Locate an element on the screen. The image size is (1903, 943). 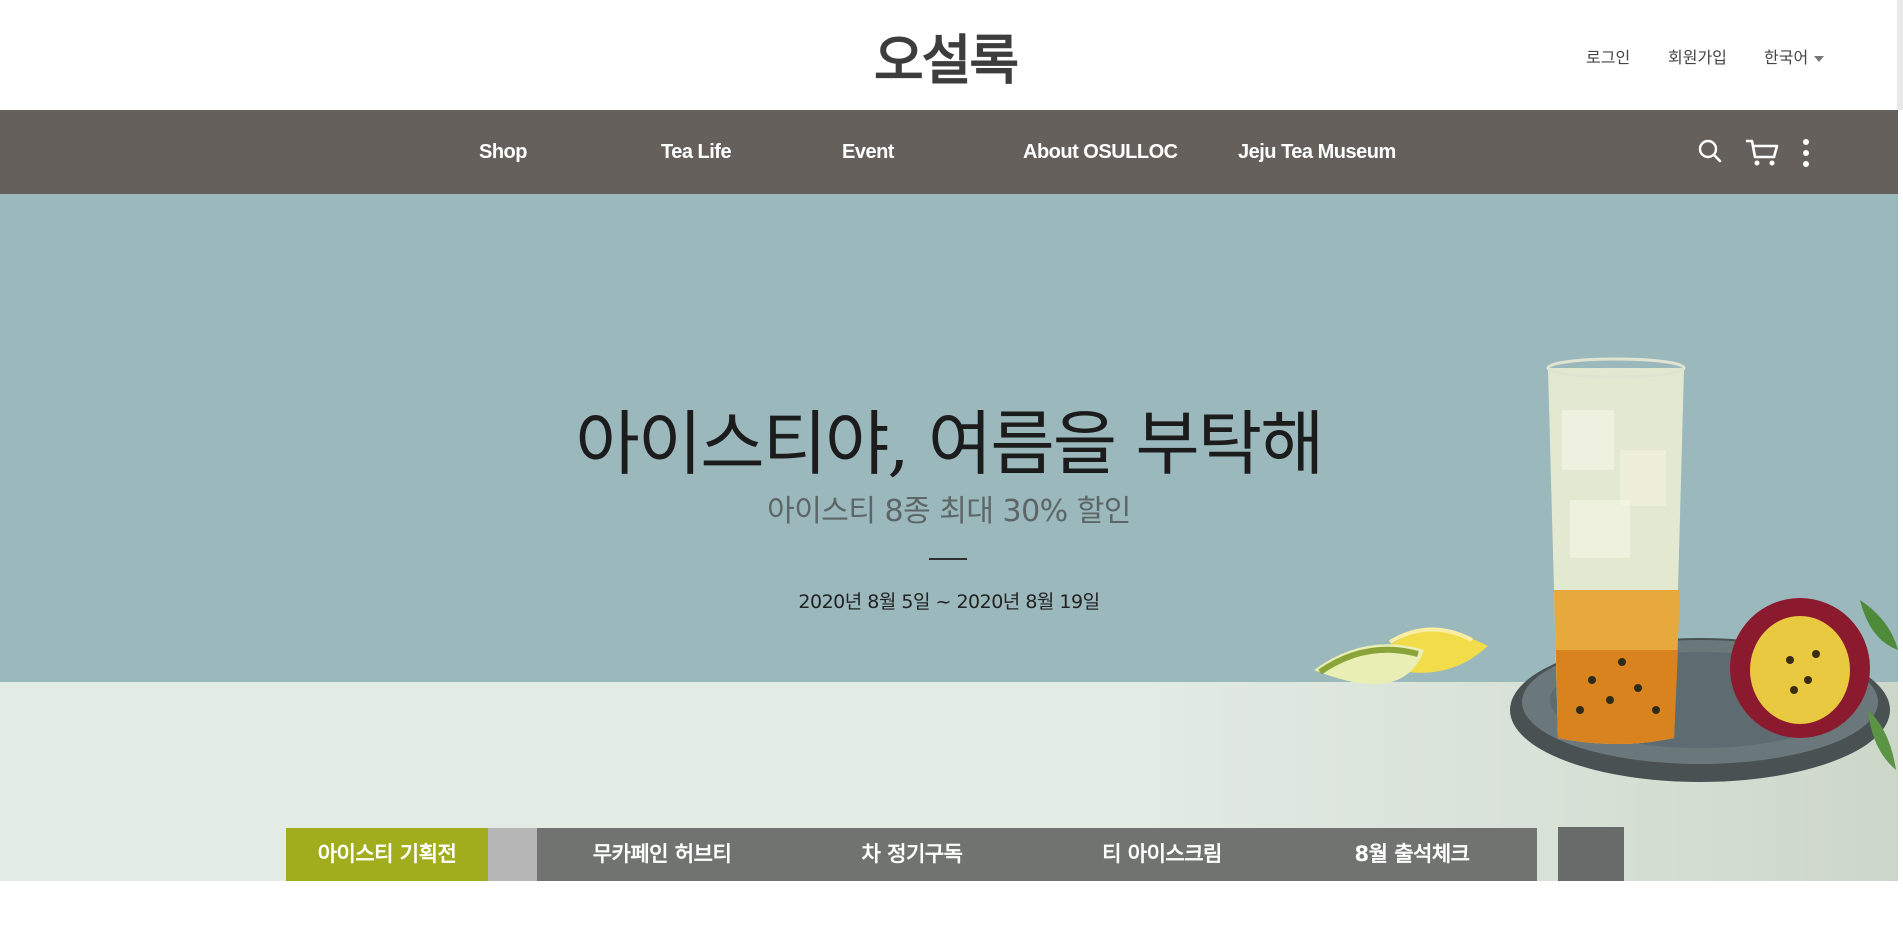
tab-caffeine-free-herb-tea: 무카페인 허브티 is located at coordinates (662, 854).